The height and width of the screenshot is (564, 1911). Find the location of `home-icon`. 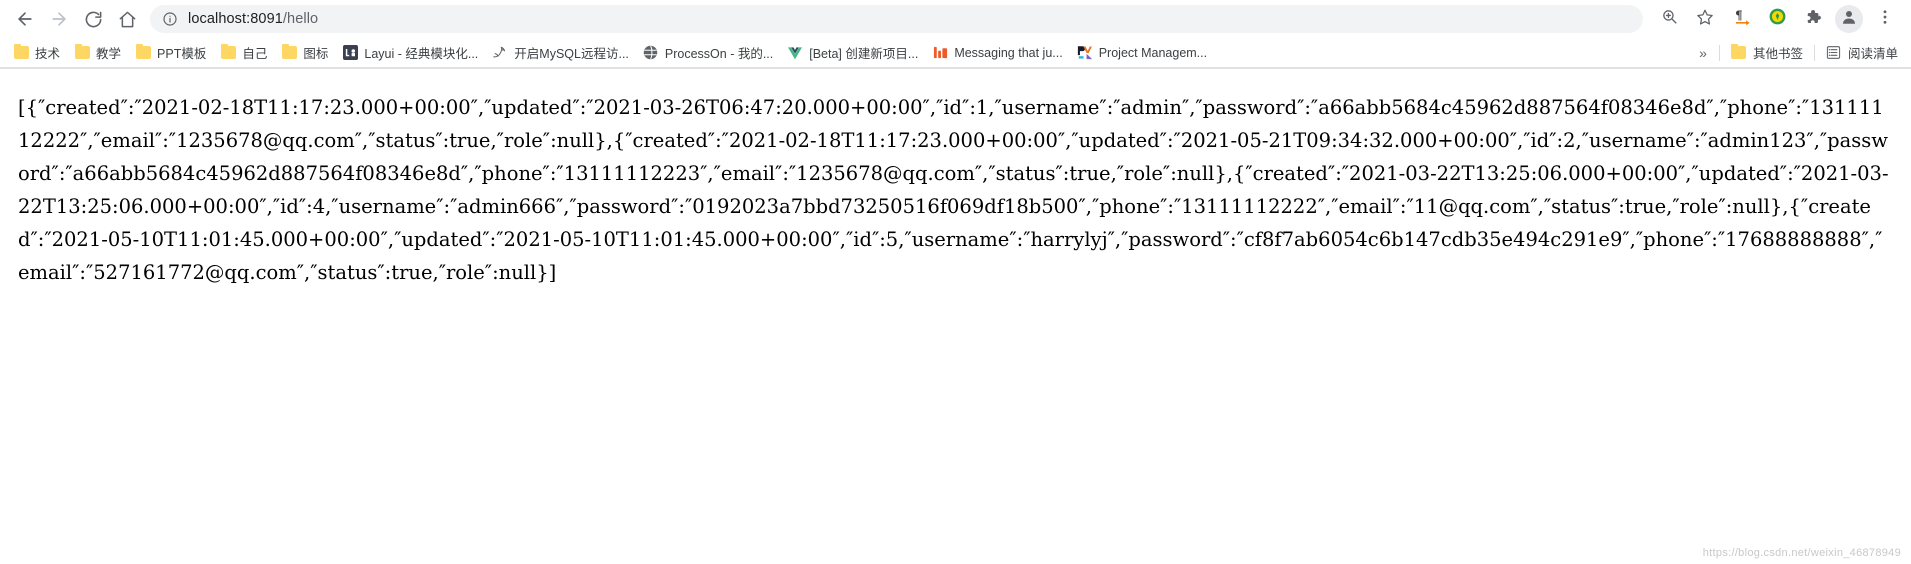

home-icon is located at coordinates (127, 19).